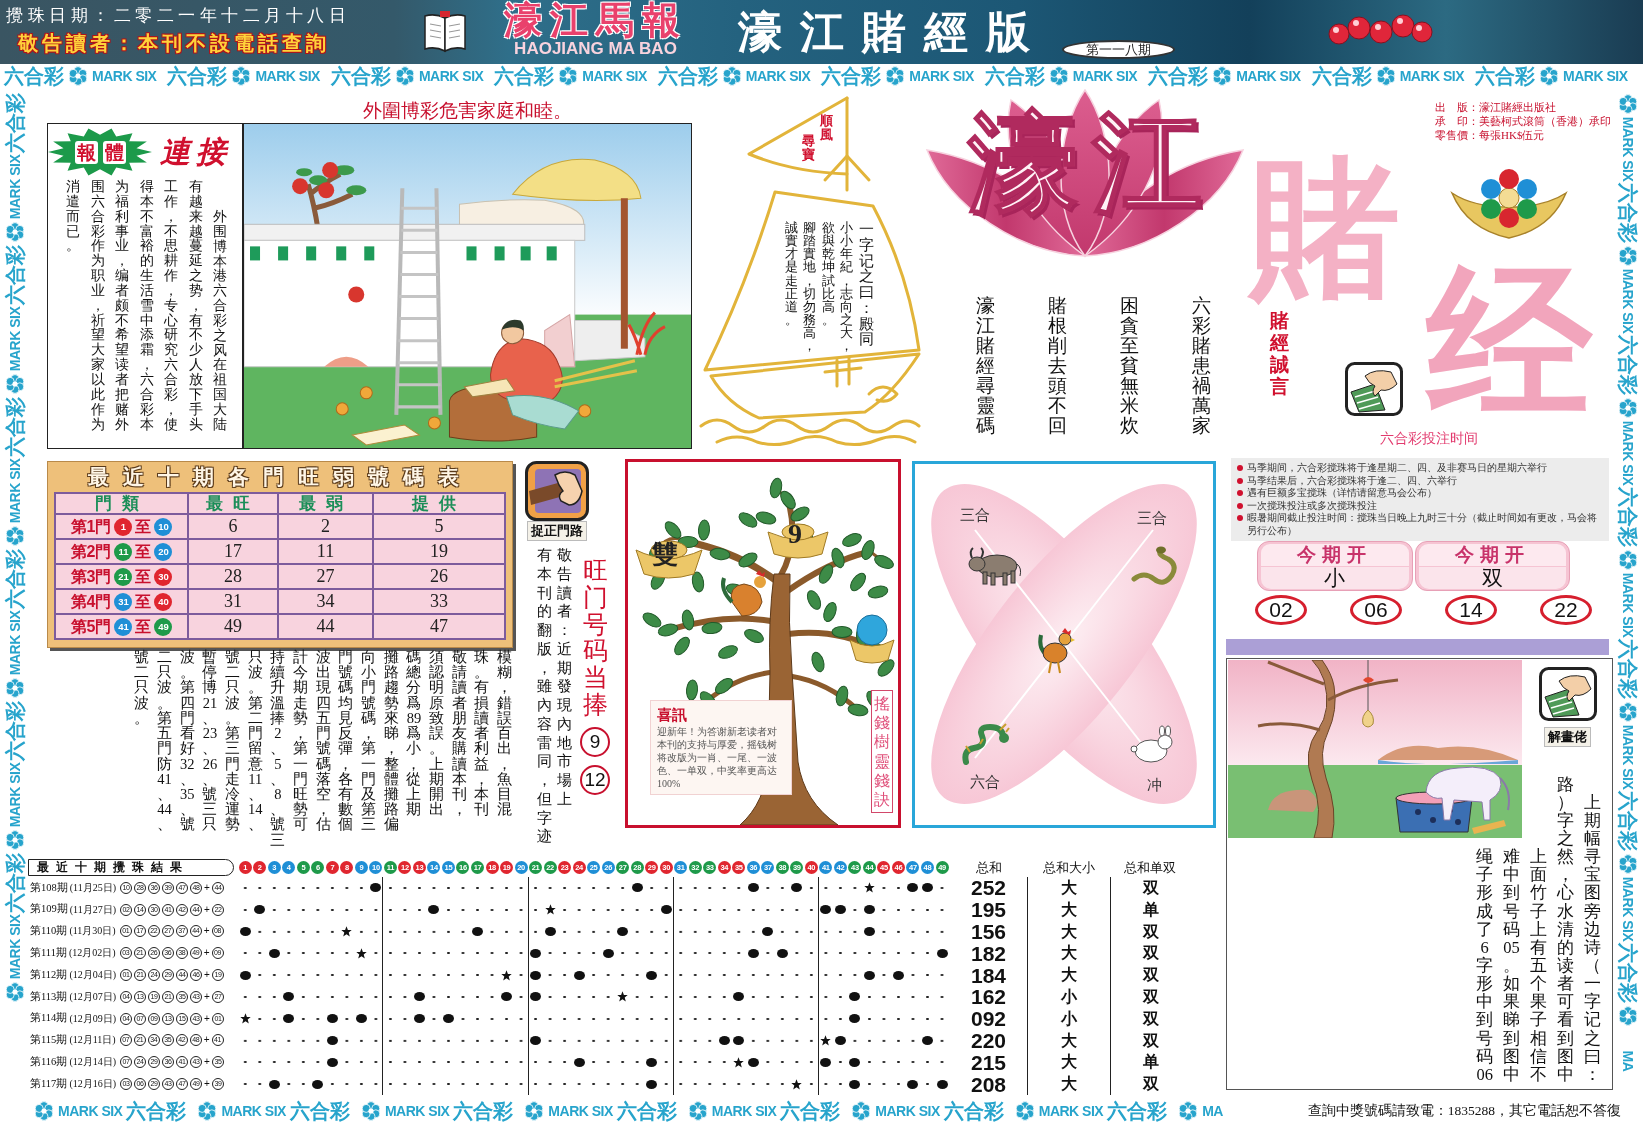 The height and width of the screenshot is (1127, 1643). What do you see at coordinates (49, 1018) in the screenshot?
I see `issue-label: 第114期` at bounding box center [49, 1018].